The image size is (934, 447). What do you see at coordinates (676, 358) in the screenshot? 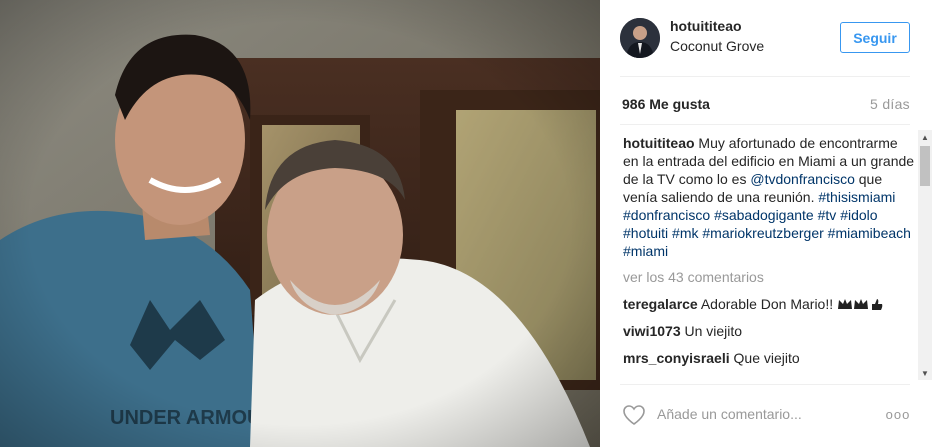
I see `comment-username: mrs_conyisraeli` at bounding box center [676, 358].